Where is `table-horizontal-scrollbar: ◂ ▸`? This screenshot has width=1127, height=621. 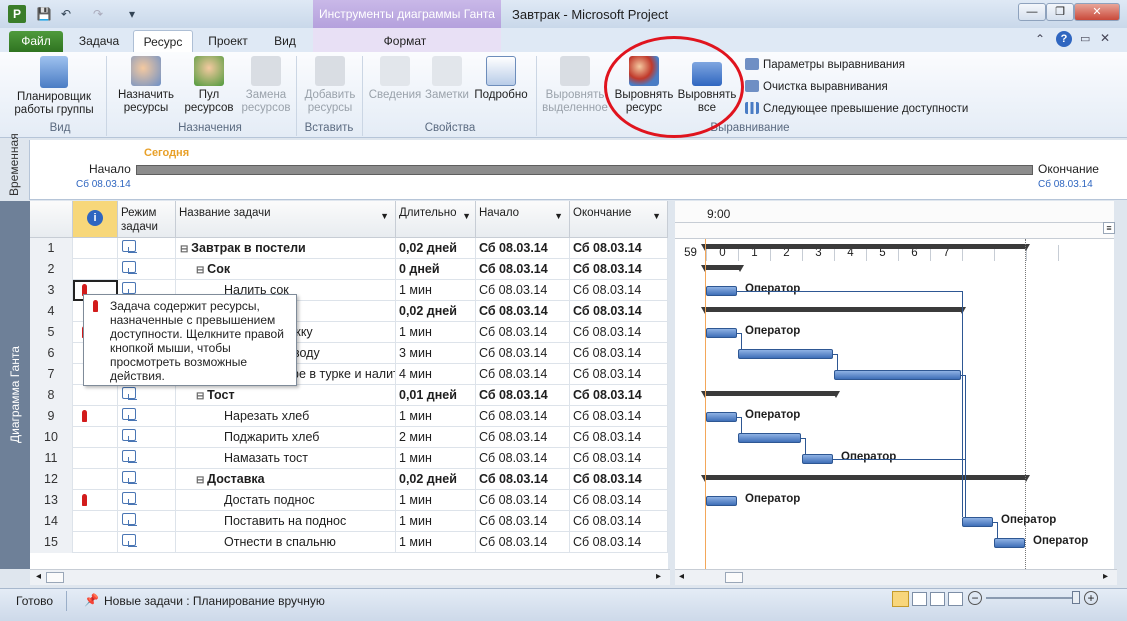 table-horizontal-scrollbar: ◂ ▸ is located at coordinates (350, 577).